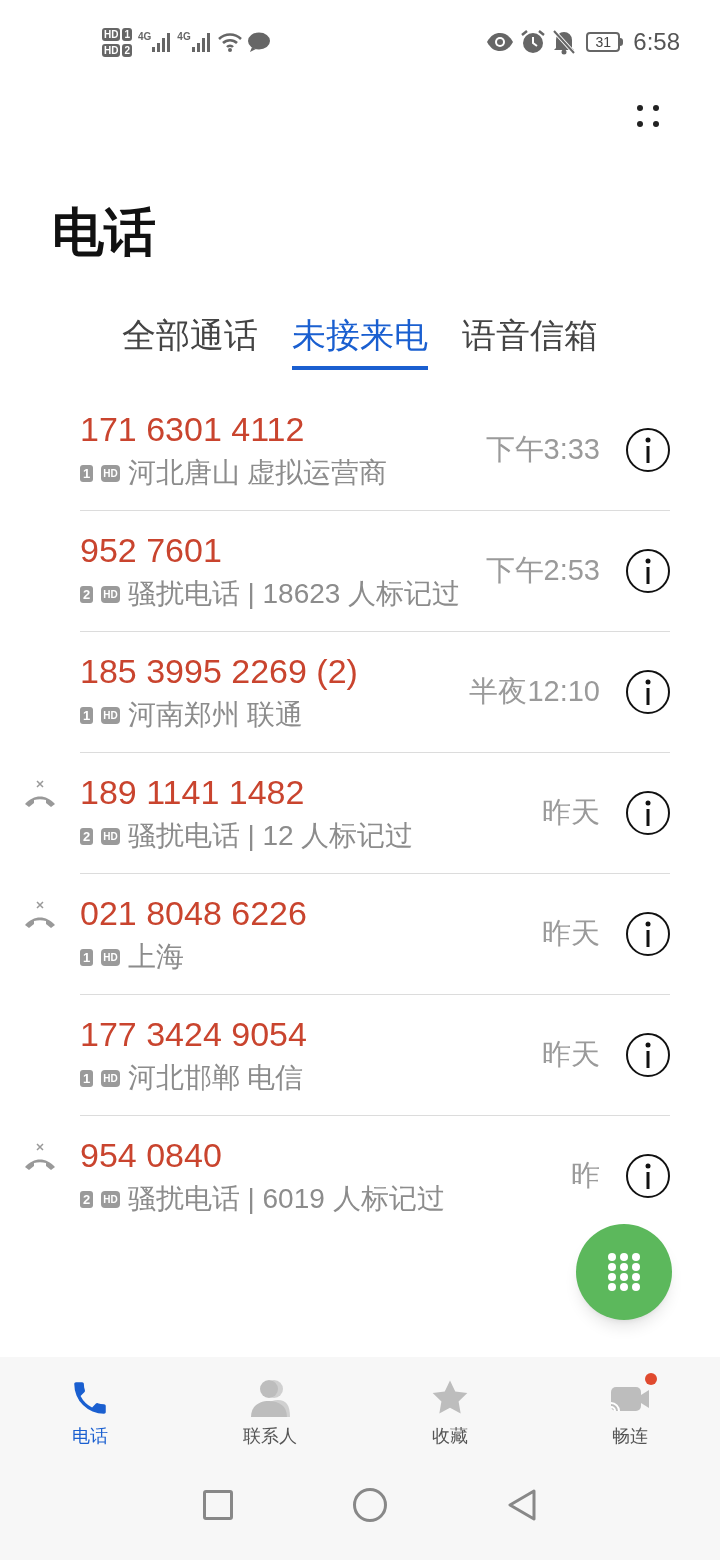 Image resolution: width=720 pixels, height=1560 pixels. Describe the element at coordinates (360, 571) in the screenshot. I see `call-row: 952 7601 2 HD 骚扰电话 | 18623 人标记过 下午2:53` at that location.